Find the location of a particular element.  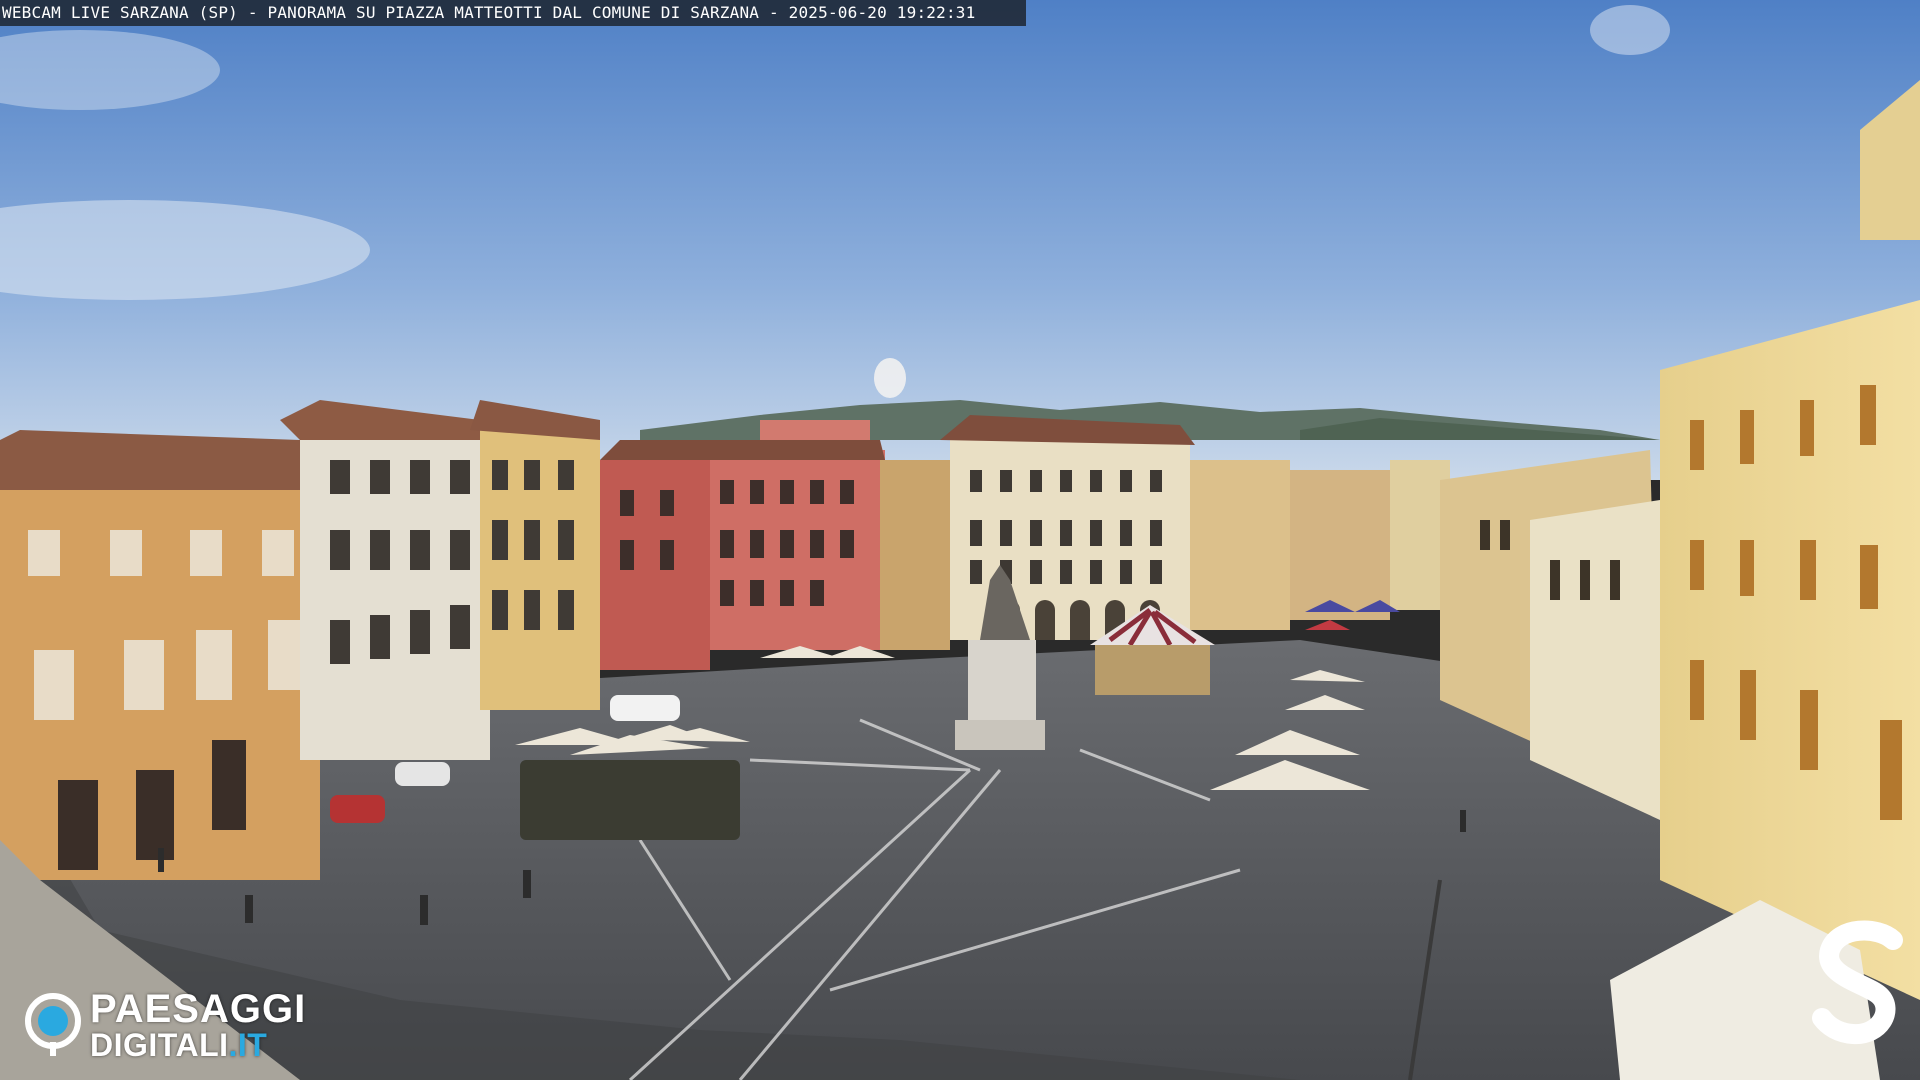

logo-text-digitali: DIGITALI.IT is located at coordinates (198, 1045).